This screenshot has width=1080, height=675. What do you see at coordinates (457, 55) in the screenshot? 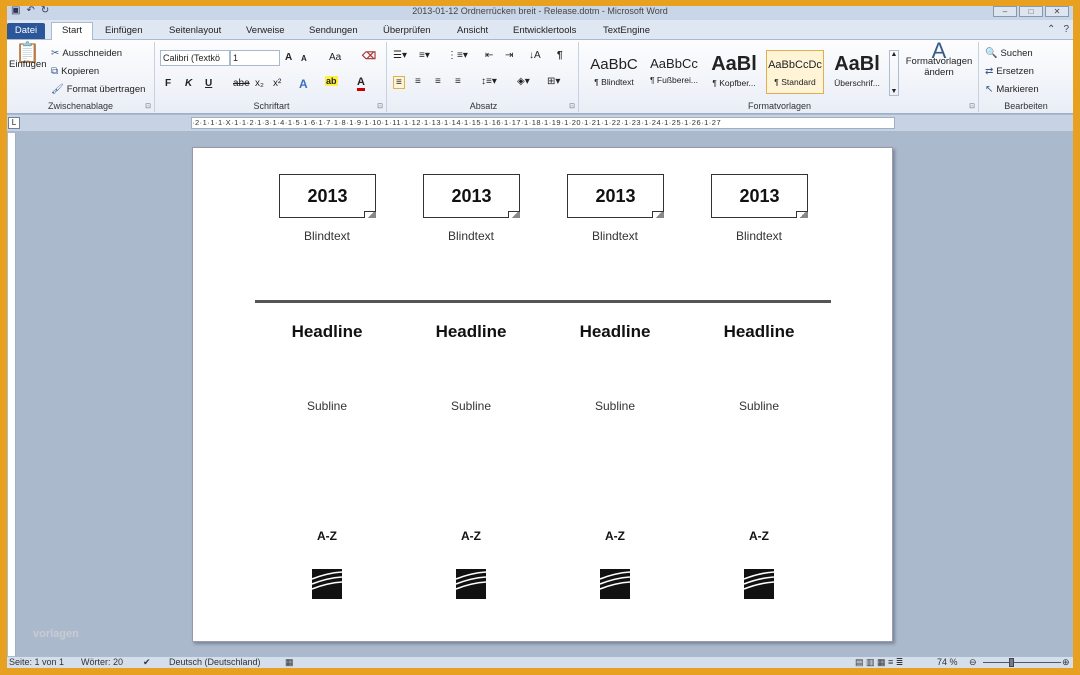
I see `multilevel-list-icon: ⋮≡▾` at bounding box center [457, 55].